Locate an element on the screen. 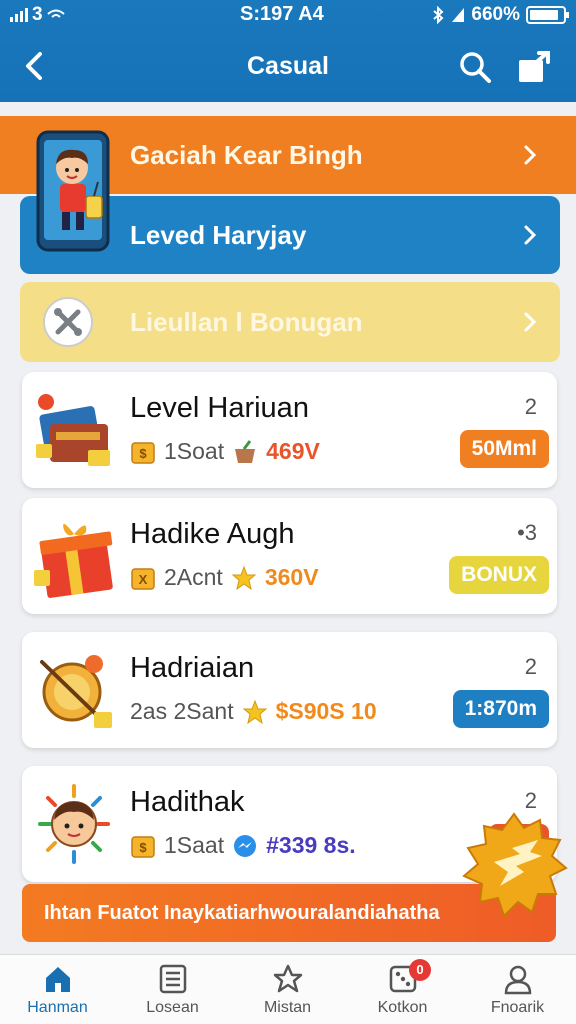 The image size is (576, 1024). profile-icon is located at coordinates (517, 980).